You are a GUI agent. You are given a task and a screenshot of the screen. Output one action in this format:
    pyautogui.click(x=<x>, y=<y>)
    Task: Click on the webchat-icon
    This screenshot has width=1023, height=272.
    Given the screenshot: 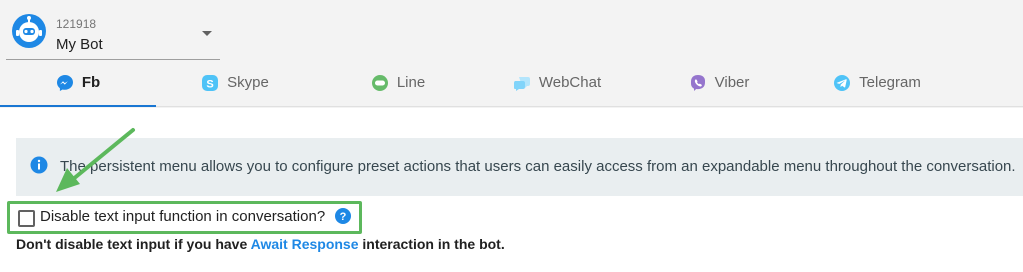 What is the action you would take?
    pyautogui.click(x=521, y=83)
    